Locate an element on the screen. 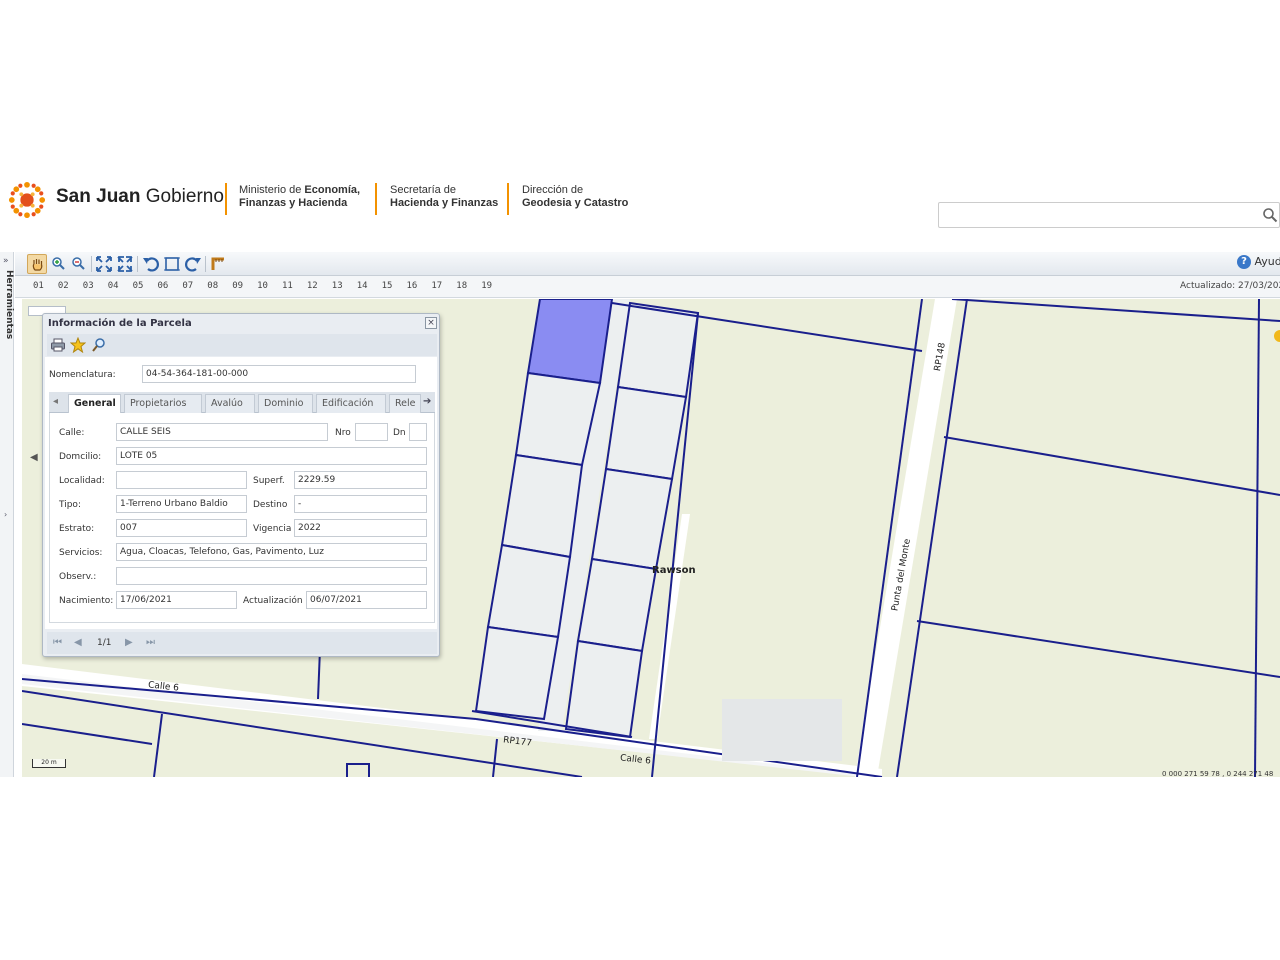 The height and width of the screenshot is (960, 1280). tab-scroll-left-icon: ◂ is located at coordinates (55, 401).